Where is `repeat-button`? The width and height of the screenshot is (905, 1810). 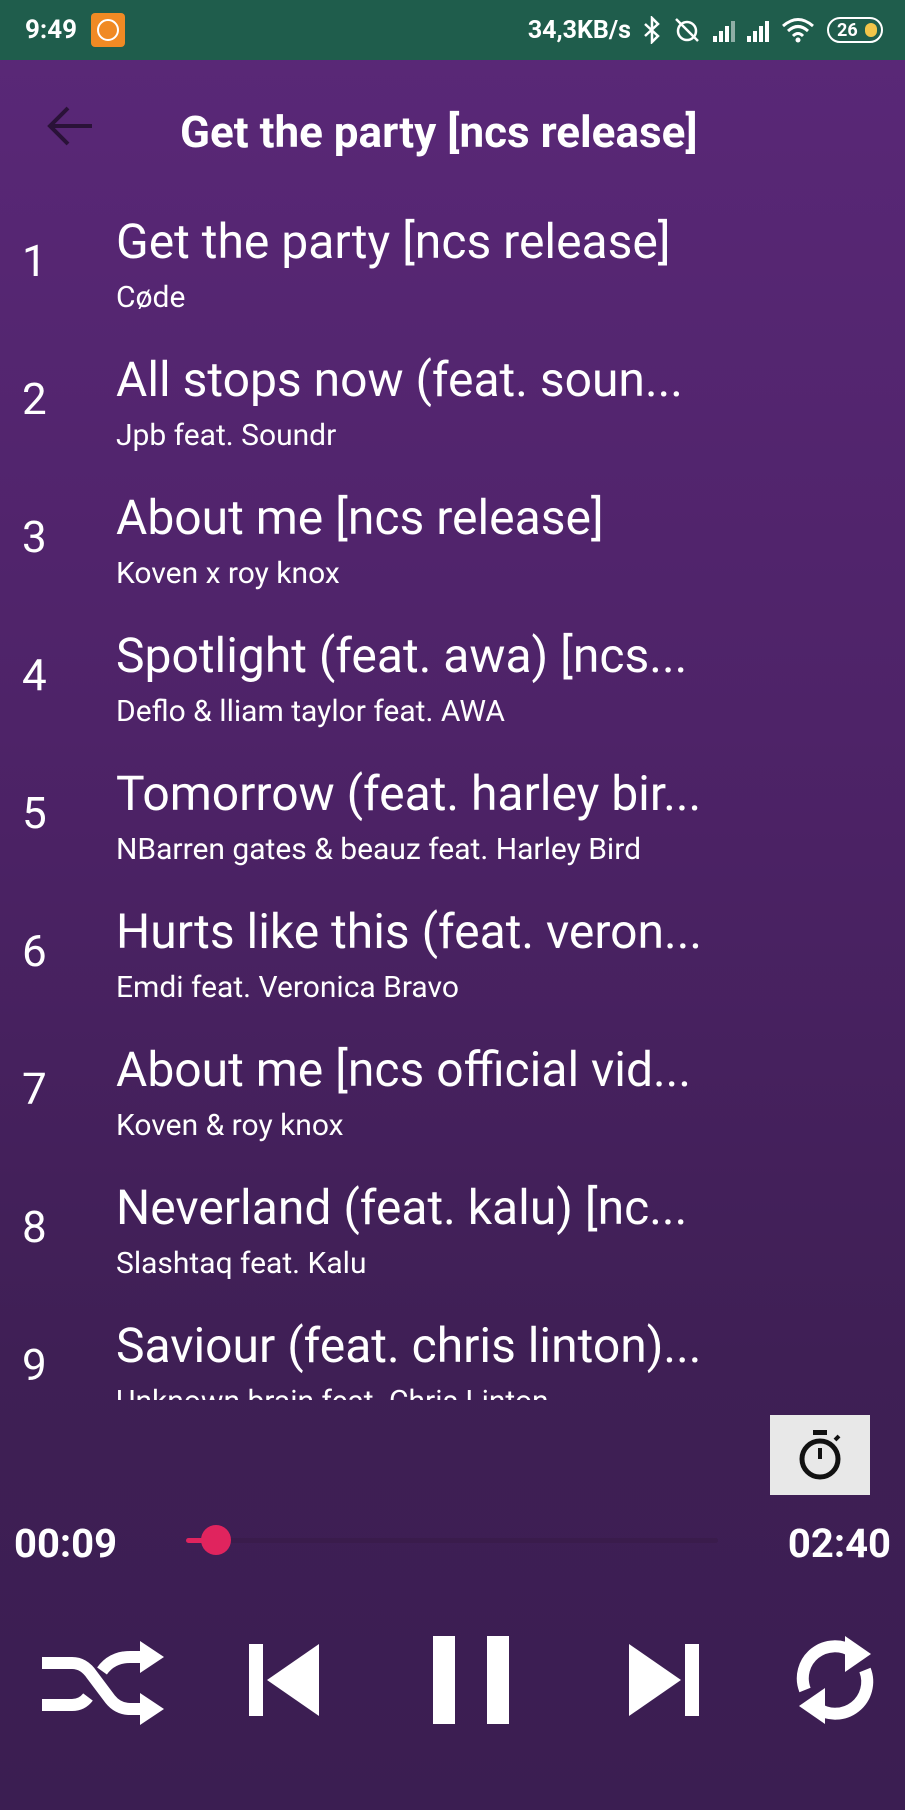
repeat-button is located at coordinates (835, 1680).